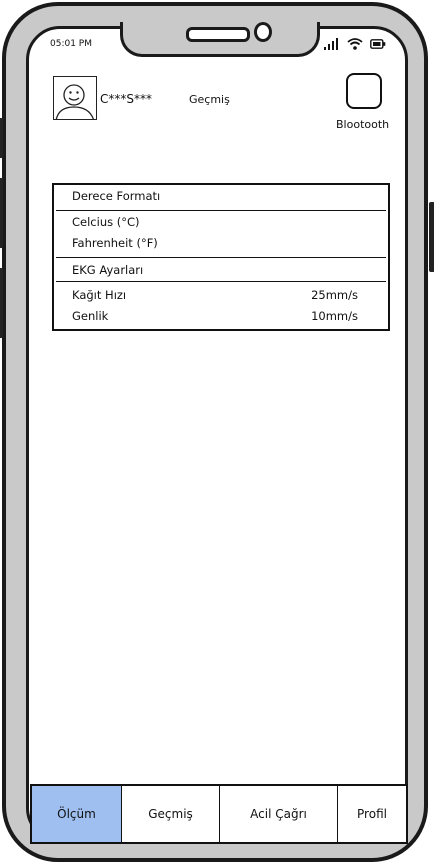 The image size is (434, 867). I want to click on battery-icon, so click(378, 44).